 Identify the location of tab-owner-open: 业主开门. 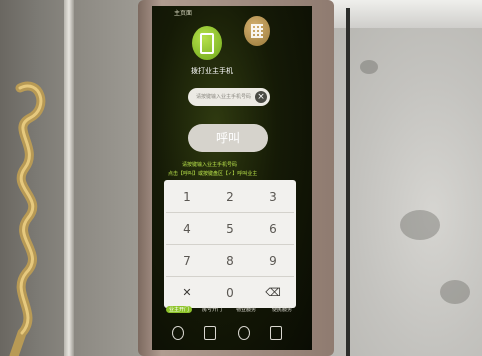
(179, 309).